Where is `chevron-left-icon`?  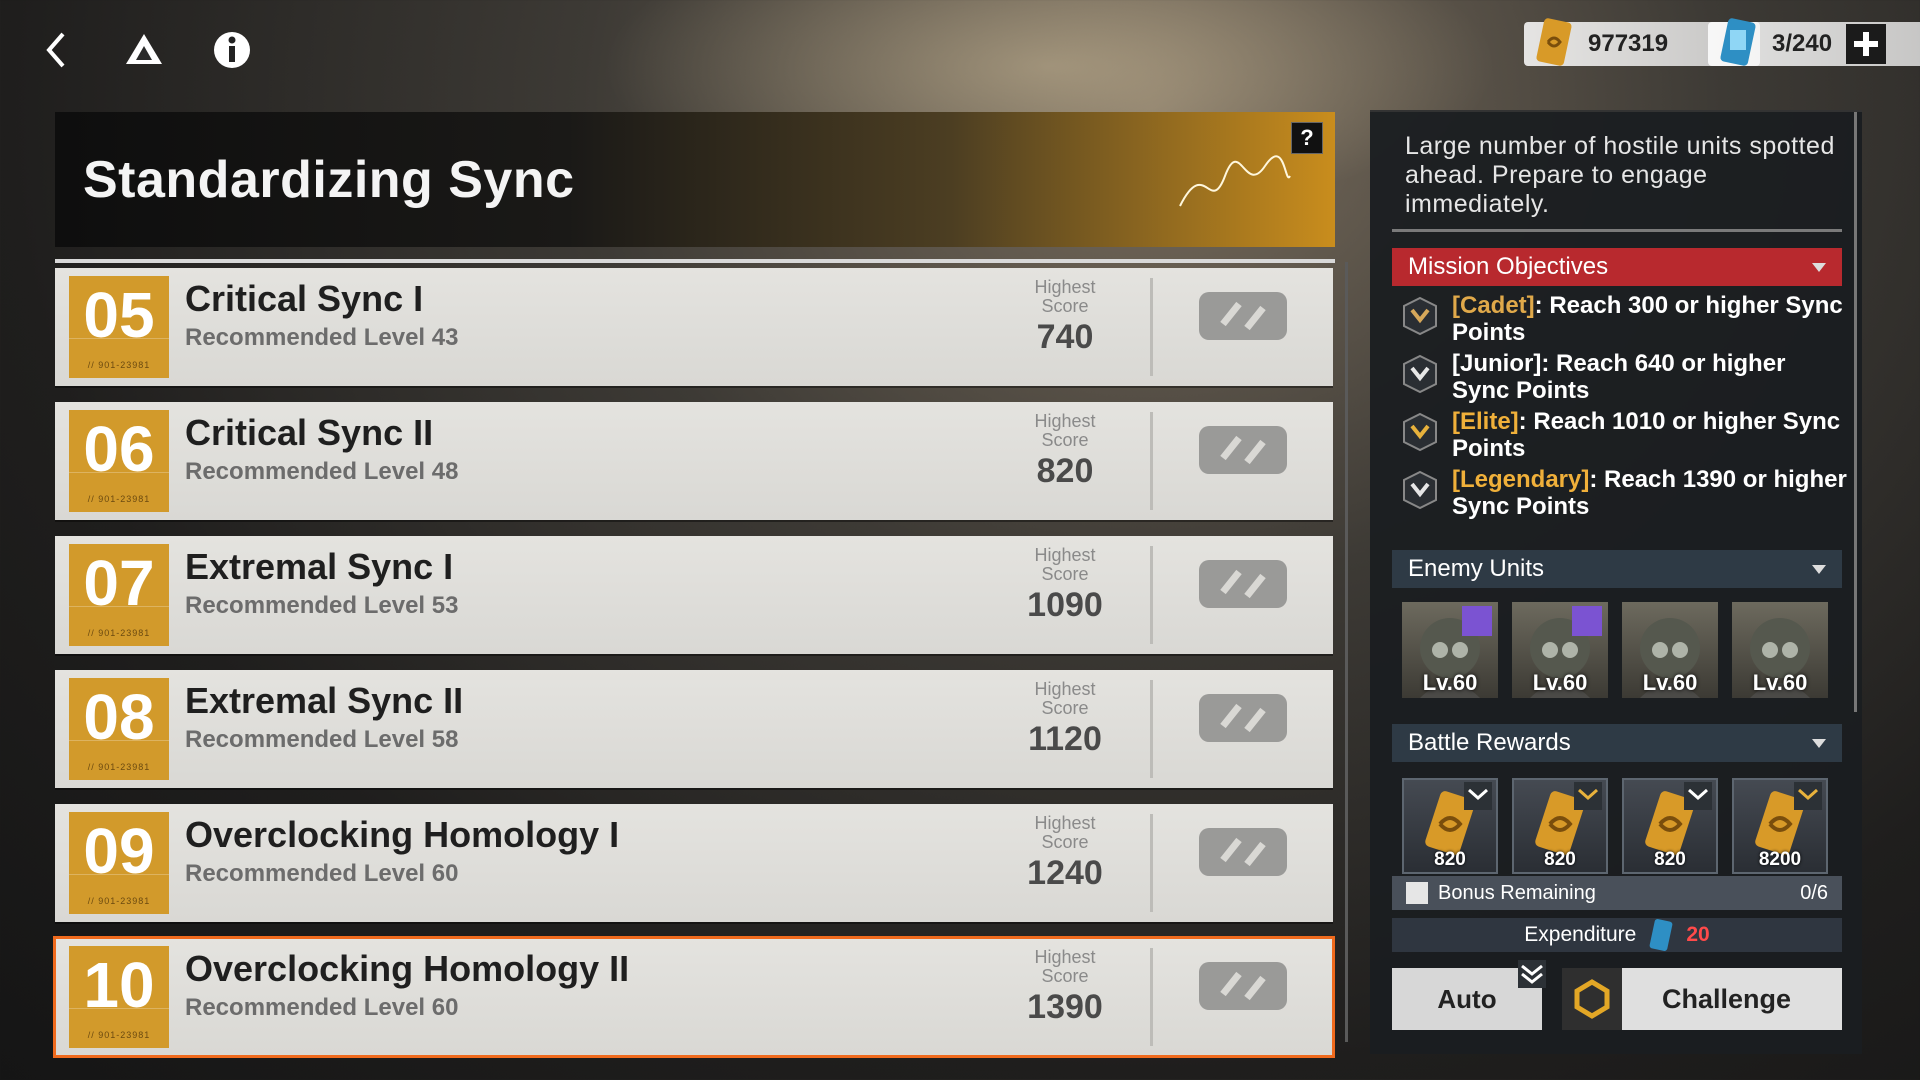 chevron-left-icon is located at coordinates (55, 50).